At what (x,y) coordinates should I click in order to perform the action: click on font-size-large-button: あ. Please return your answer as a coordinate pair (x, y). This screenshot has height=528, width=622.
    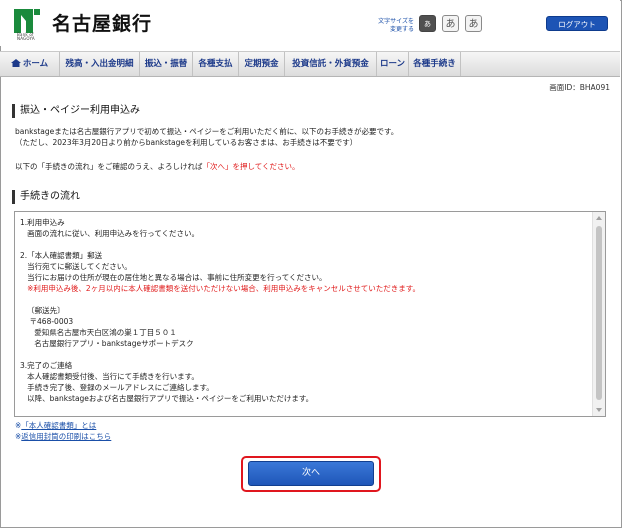
    Looking at the image, I should click on (473, 23).